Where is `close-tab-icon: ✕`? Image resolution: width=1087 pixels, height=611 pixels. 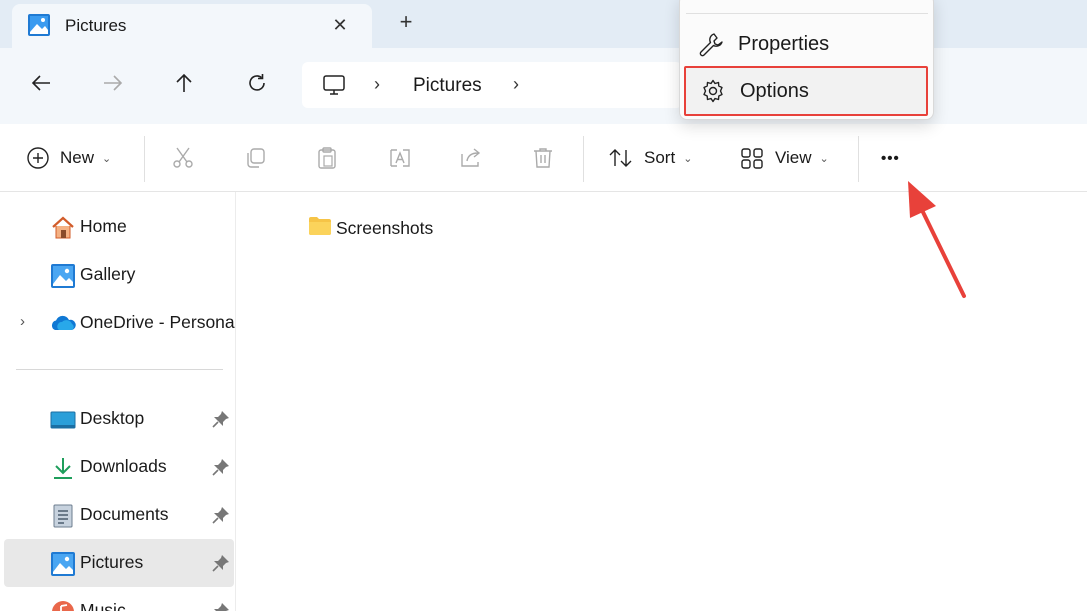 close-tab-icon: ✕ is located at coordinates (340, 25).